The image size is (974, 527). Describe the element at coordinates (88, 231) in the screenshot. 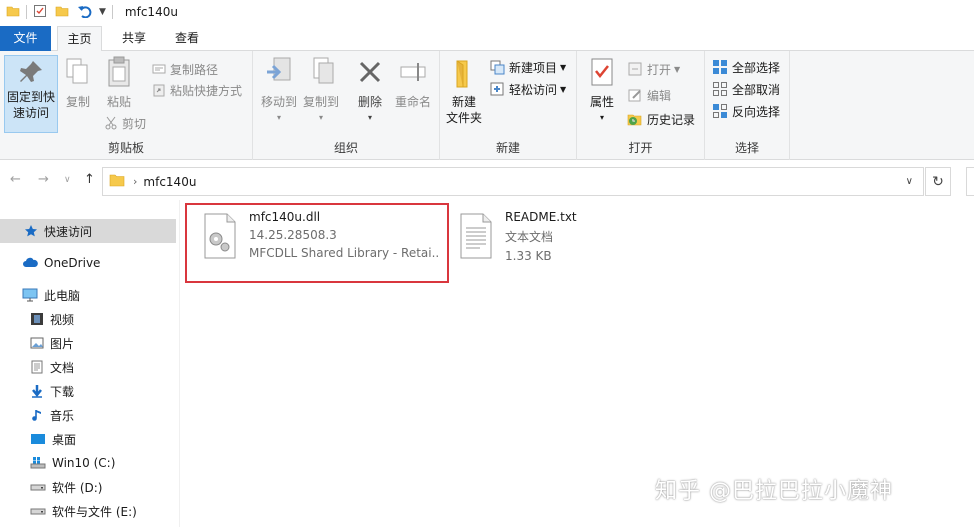

I see `nav-item-quick-access: 快速访问` at that location.